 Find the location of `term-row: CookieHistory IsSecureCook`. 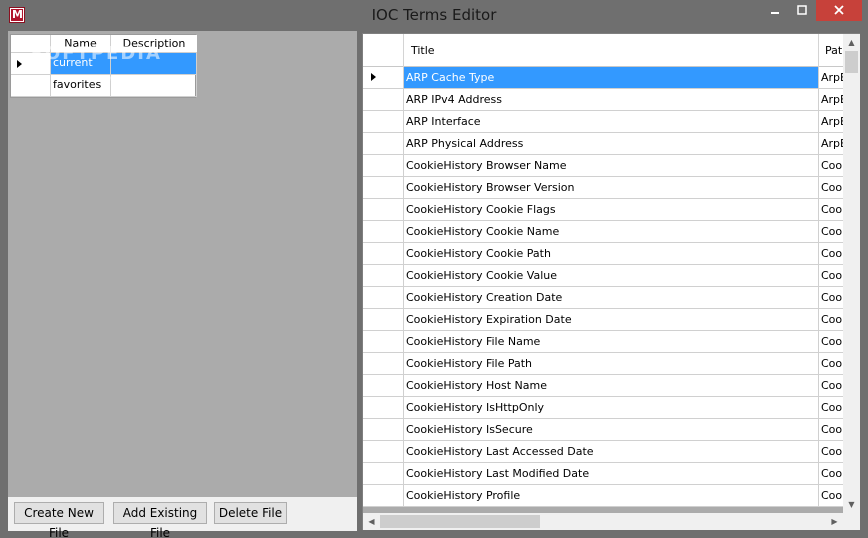

term-row: CookieHistory IsSecureCook is located at coordinates (603, 430).